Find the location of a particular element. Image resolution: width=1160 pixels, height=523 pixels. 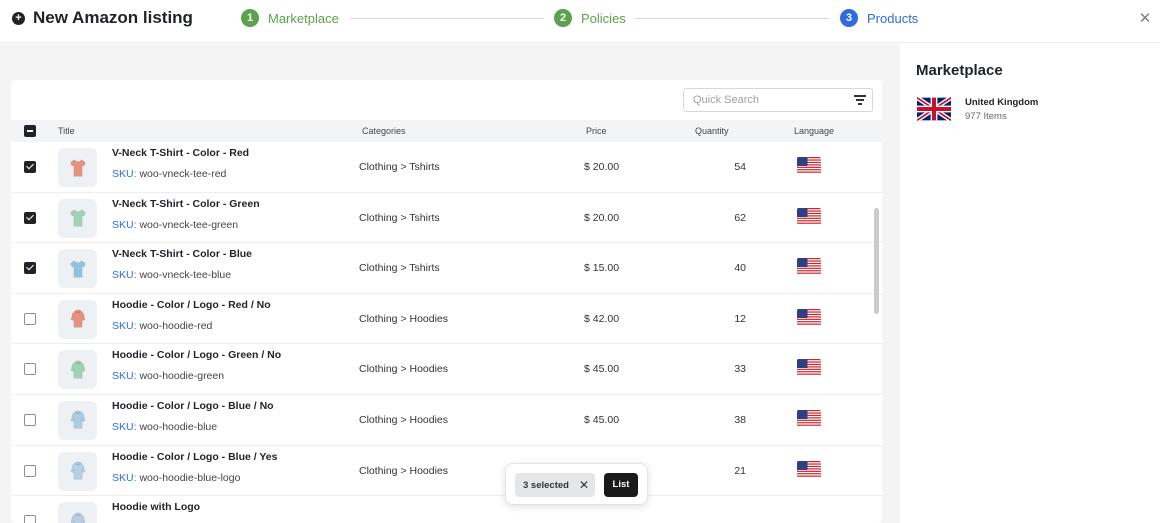

step-policies: 2 Policies is located at coordinates (590, 18).